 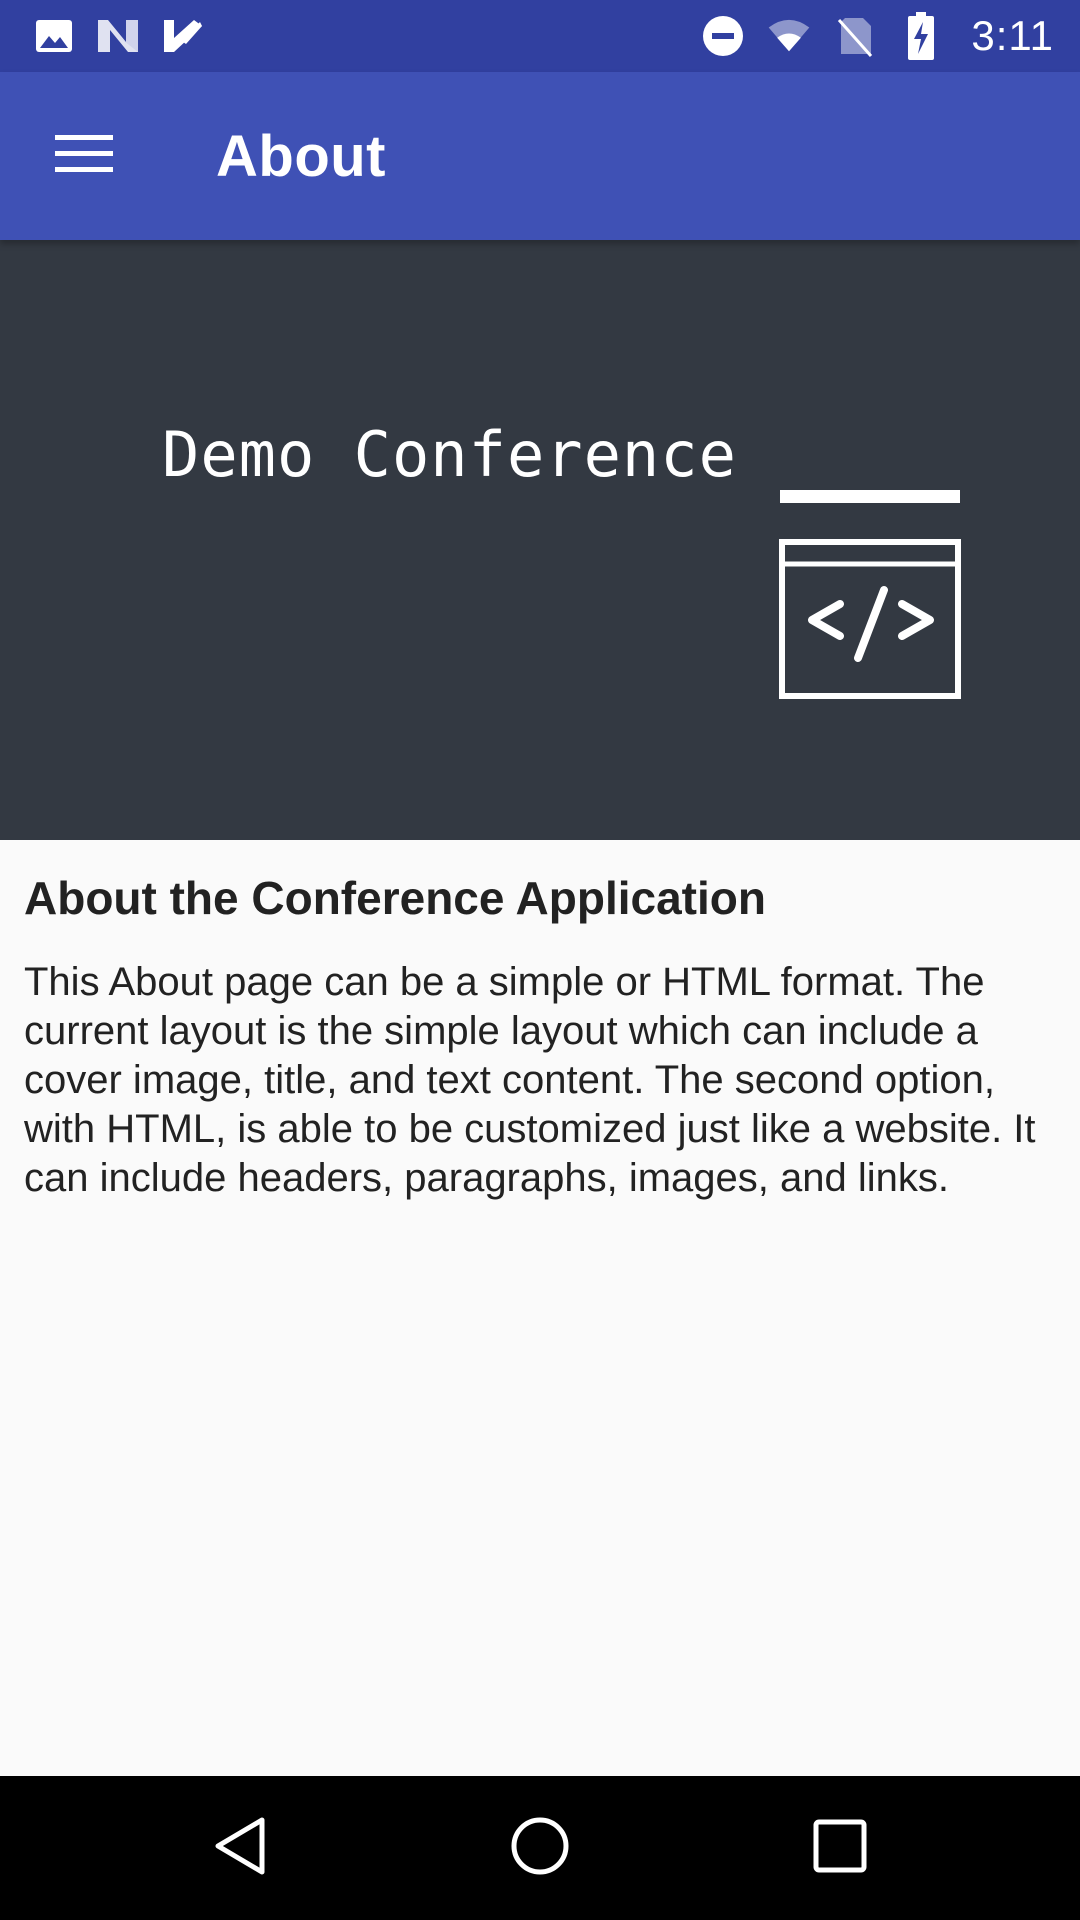 What do you see at coordinates (877, 36) in the screenshot?
I see `status-indicators: 3:11` at bounding box center [877, 36].